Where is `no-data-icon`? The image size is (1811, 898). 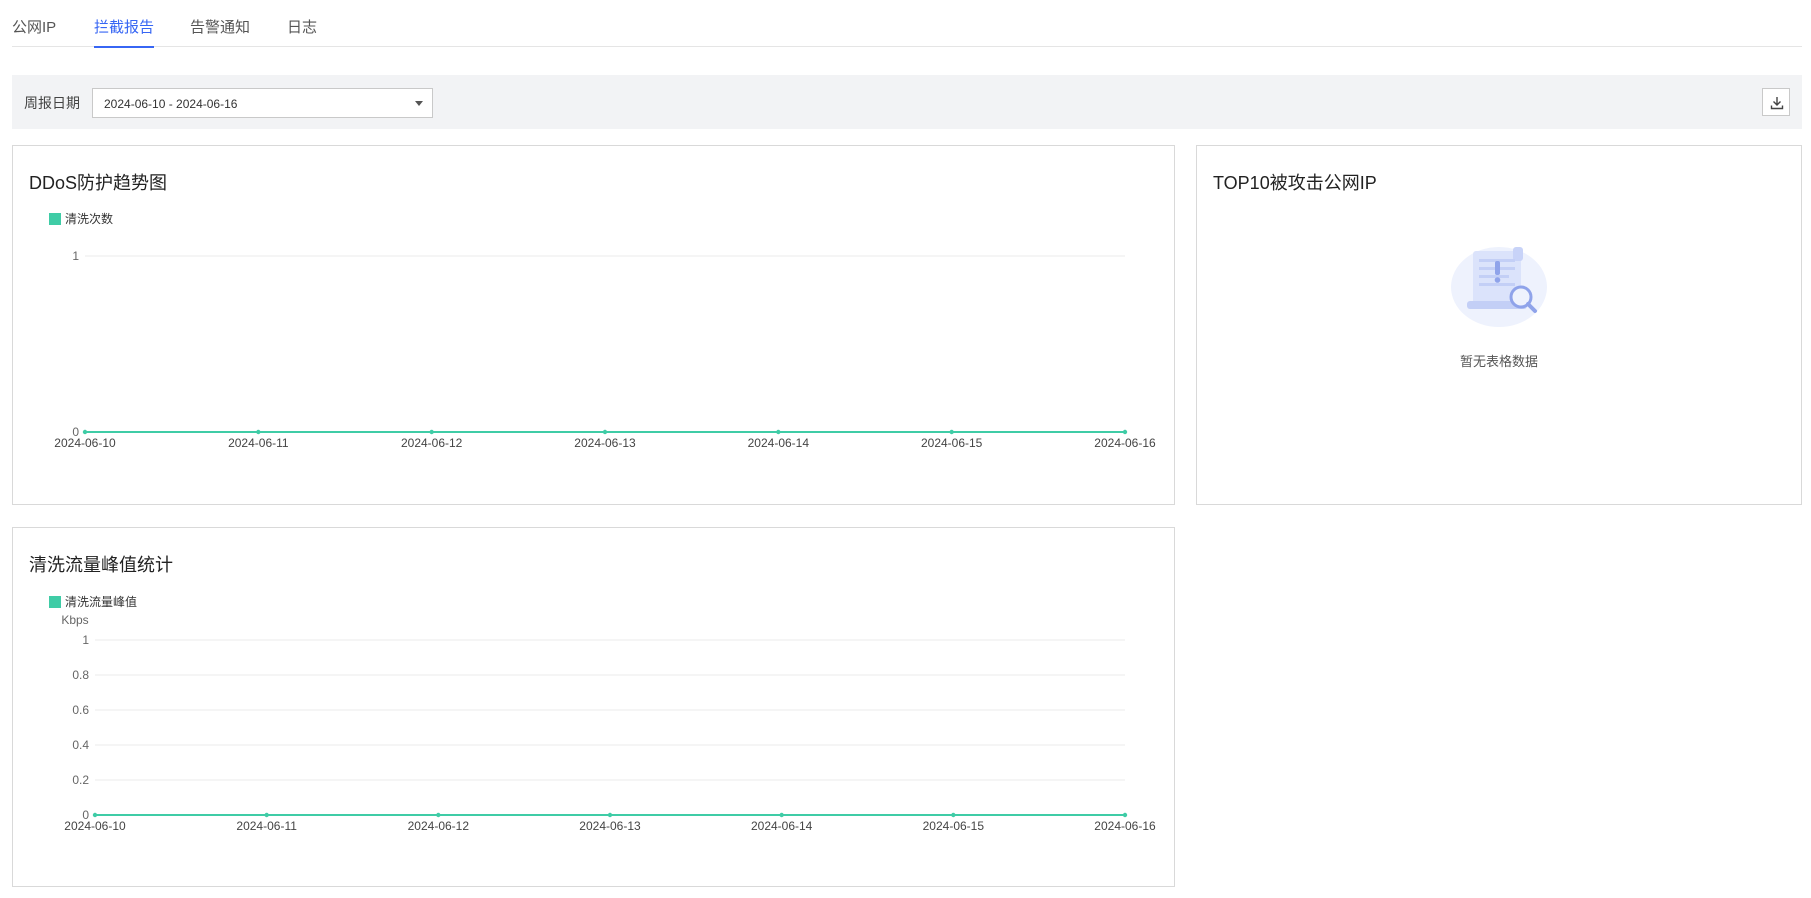 no-data-icon is located at coordinates (1499, 287).